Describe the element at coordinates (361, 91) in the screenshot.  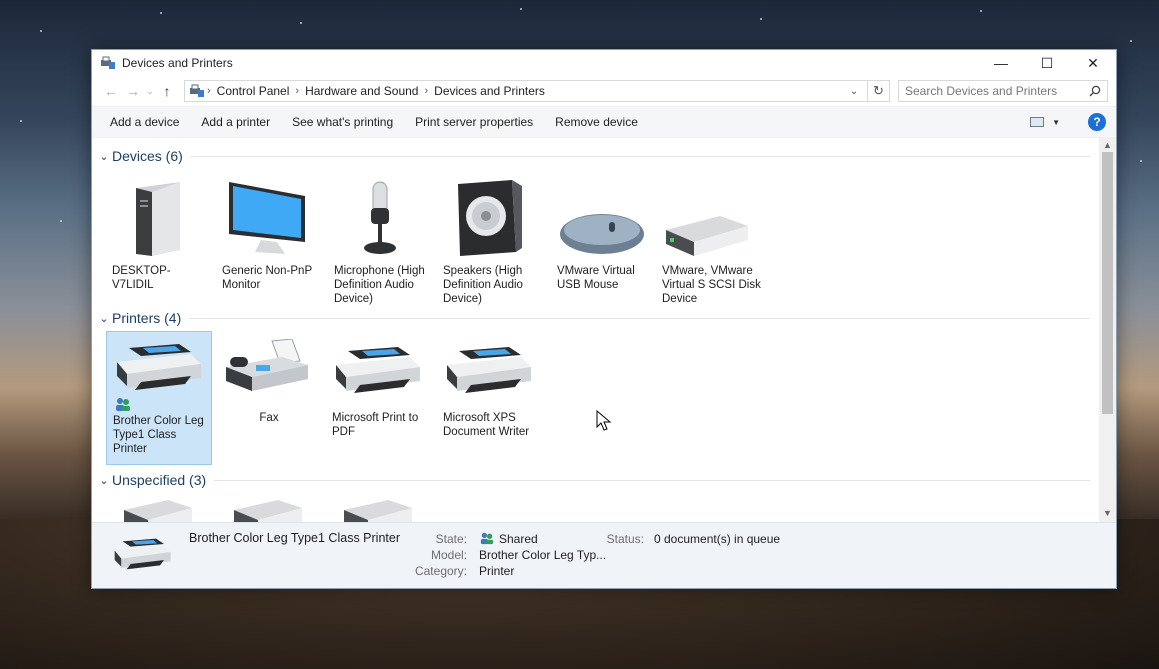
I see `breadcrumb-hardware-and-sound: Hardware and Sound` at that location.